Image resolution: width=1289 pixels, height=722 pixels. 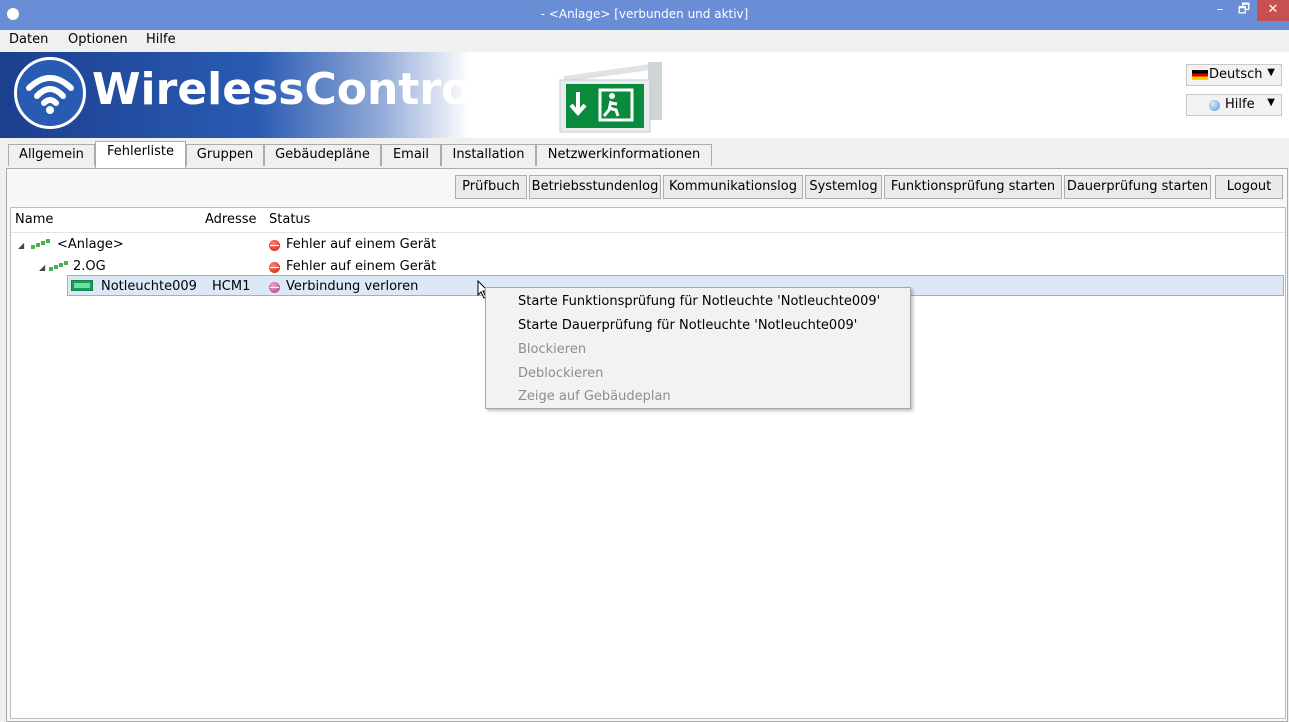 I want to click on help-dropdown: Hilfe ▼, so click(x=1234, y=105).